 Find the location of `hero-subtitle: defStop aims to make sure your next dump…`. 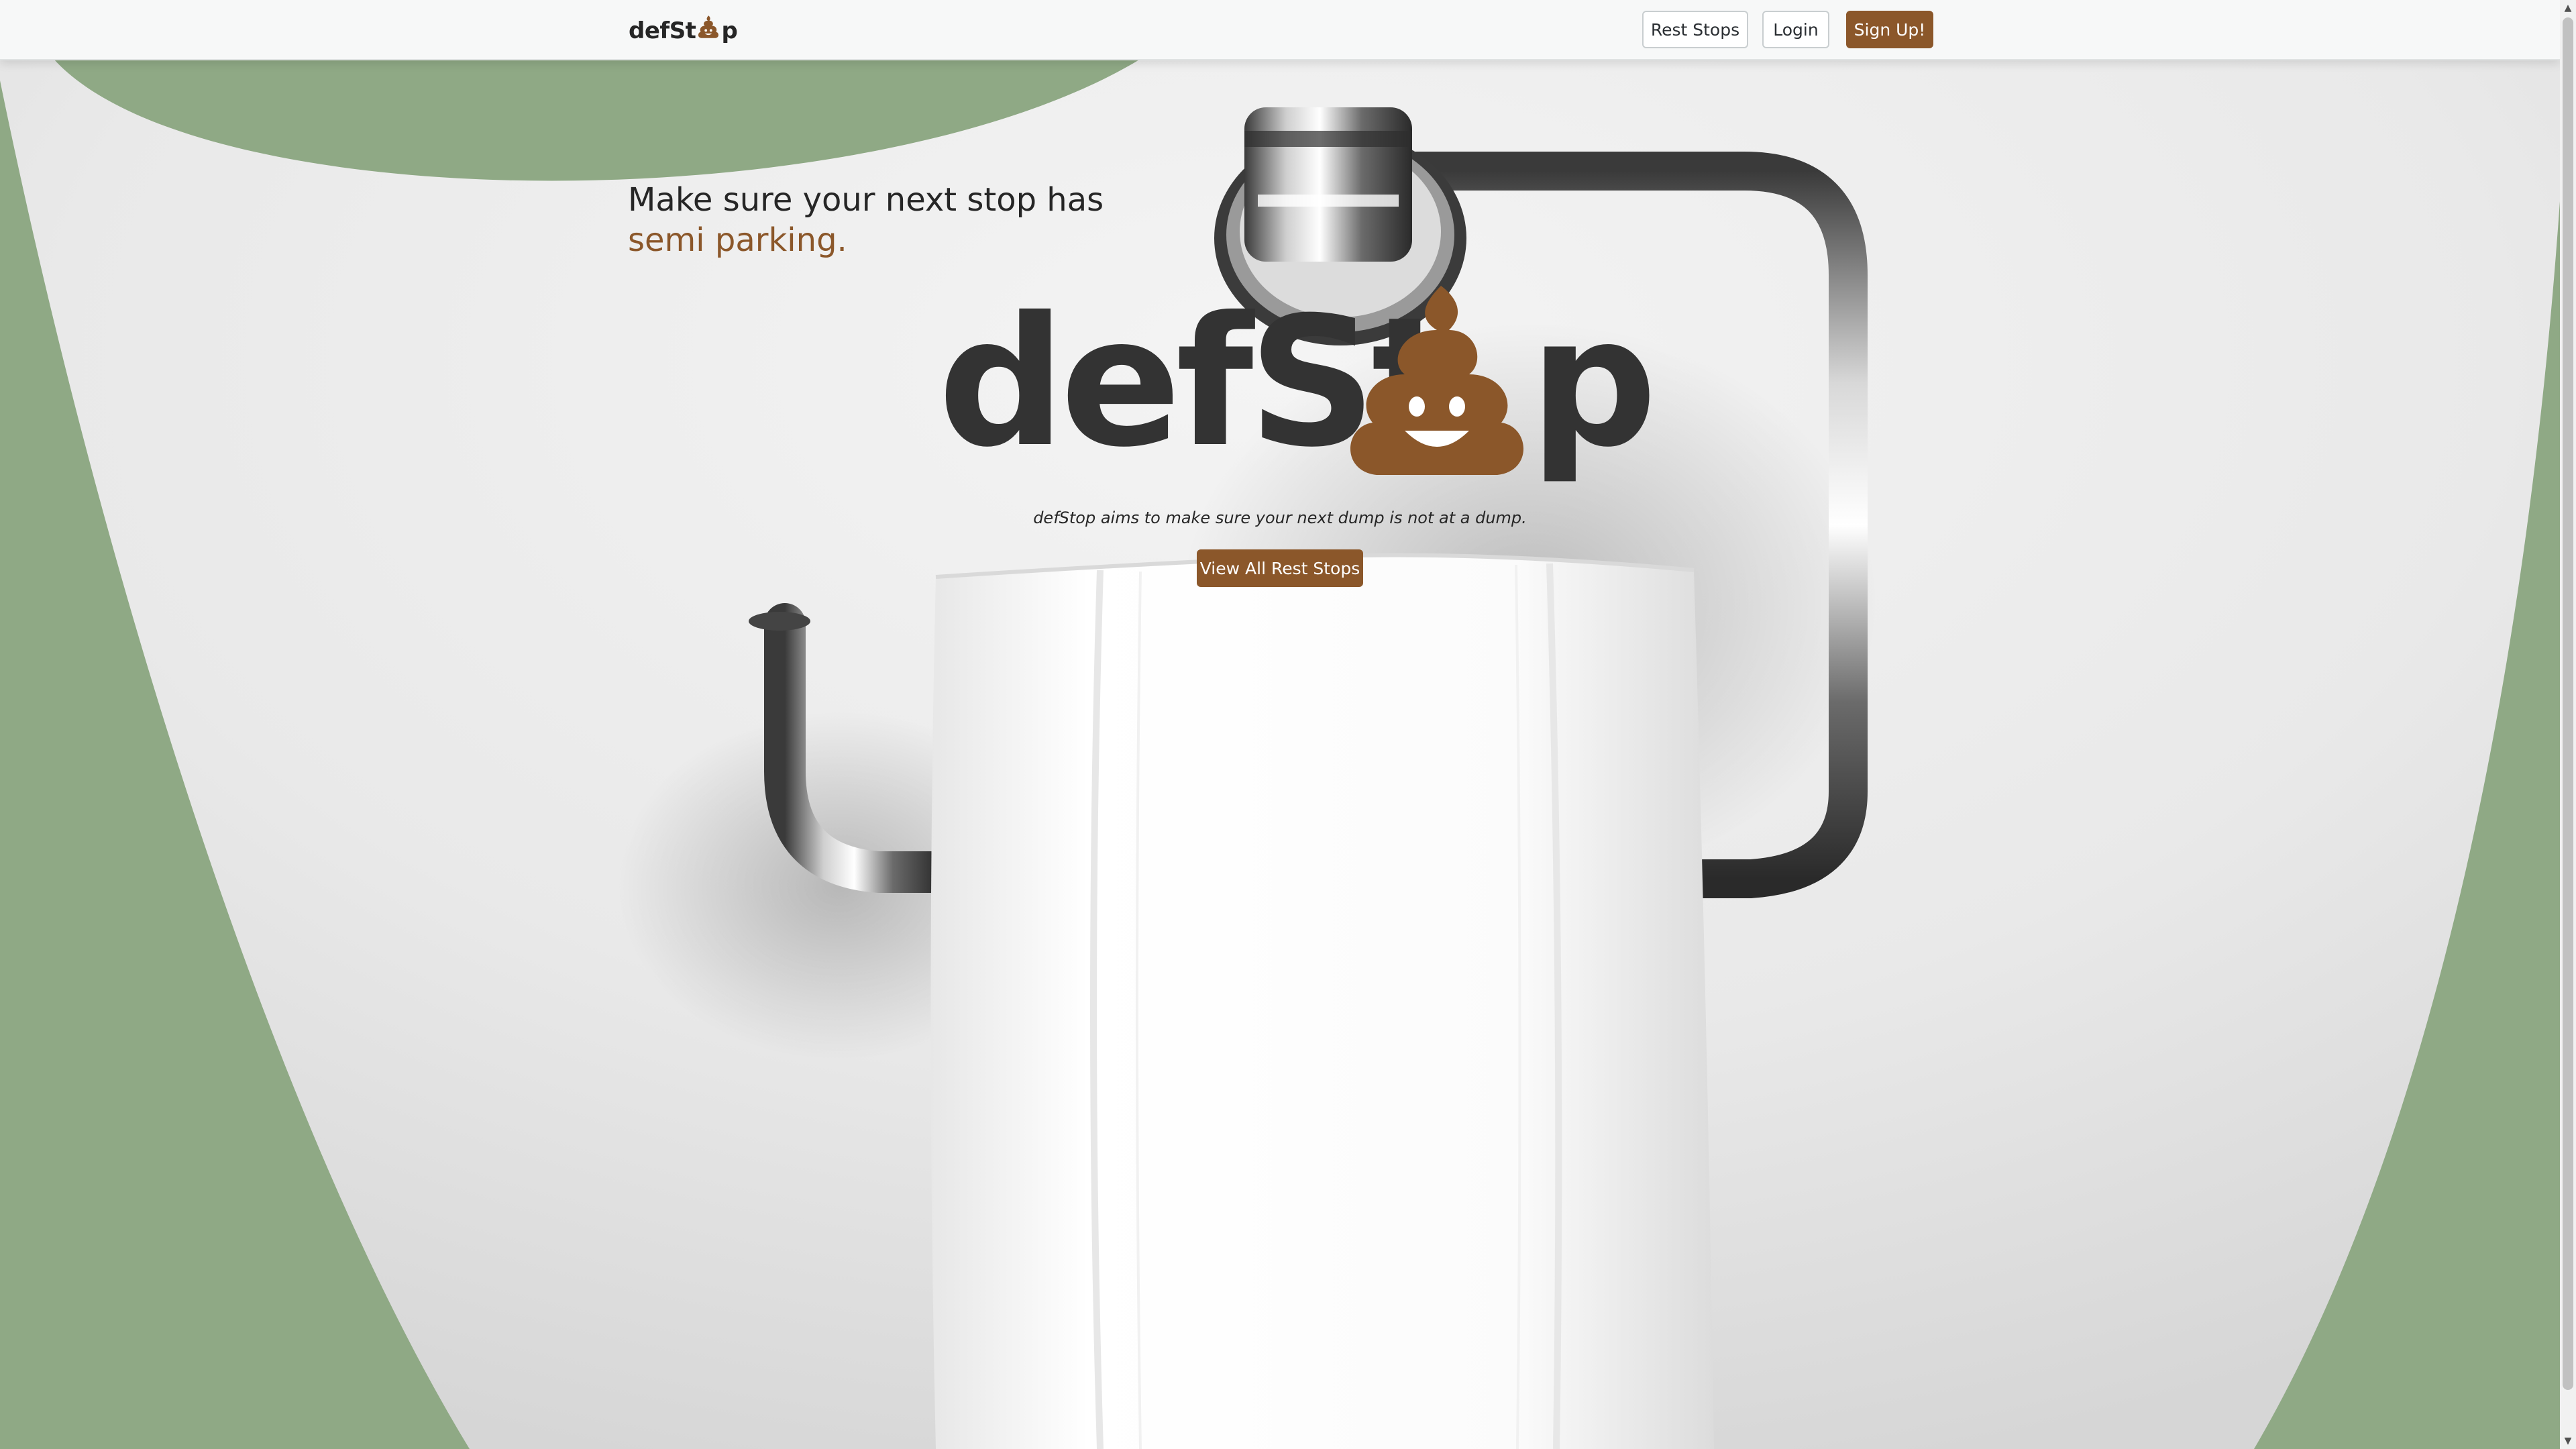

hero-subtitle: defStop aims to make sure your next dump… is located at coordinates (1280, 517).